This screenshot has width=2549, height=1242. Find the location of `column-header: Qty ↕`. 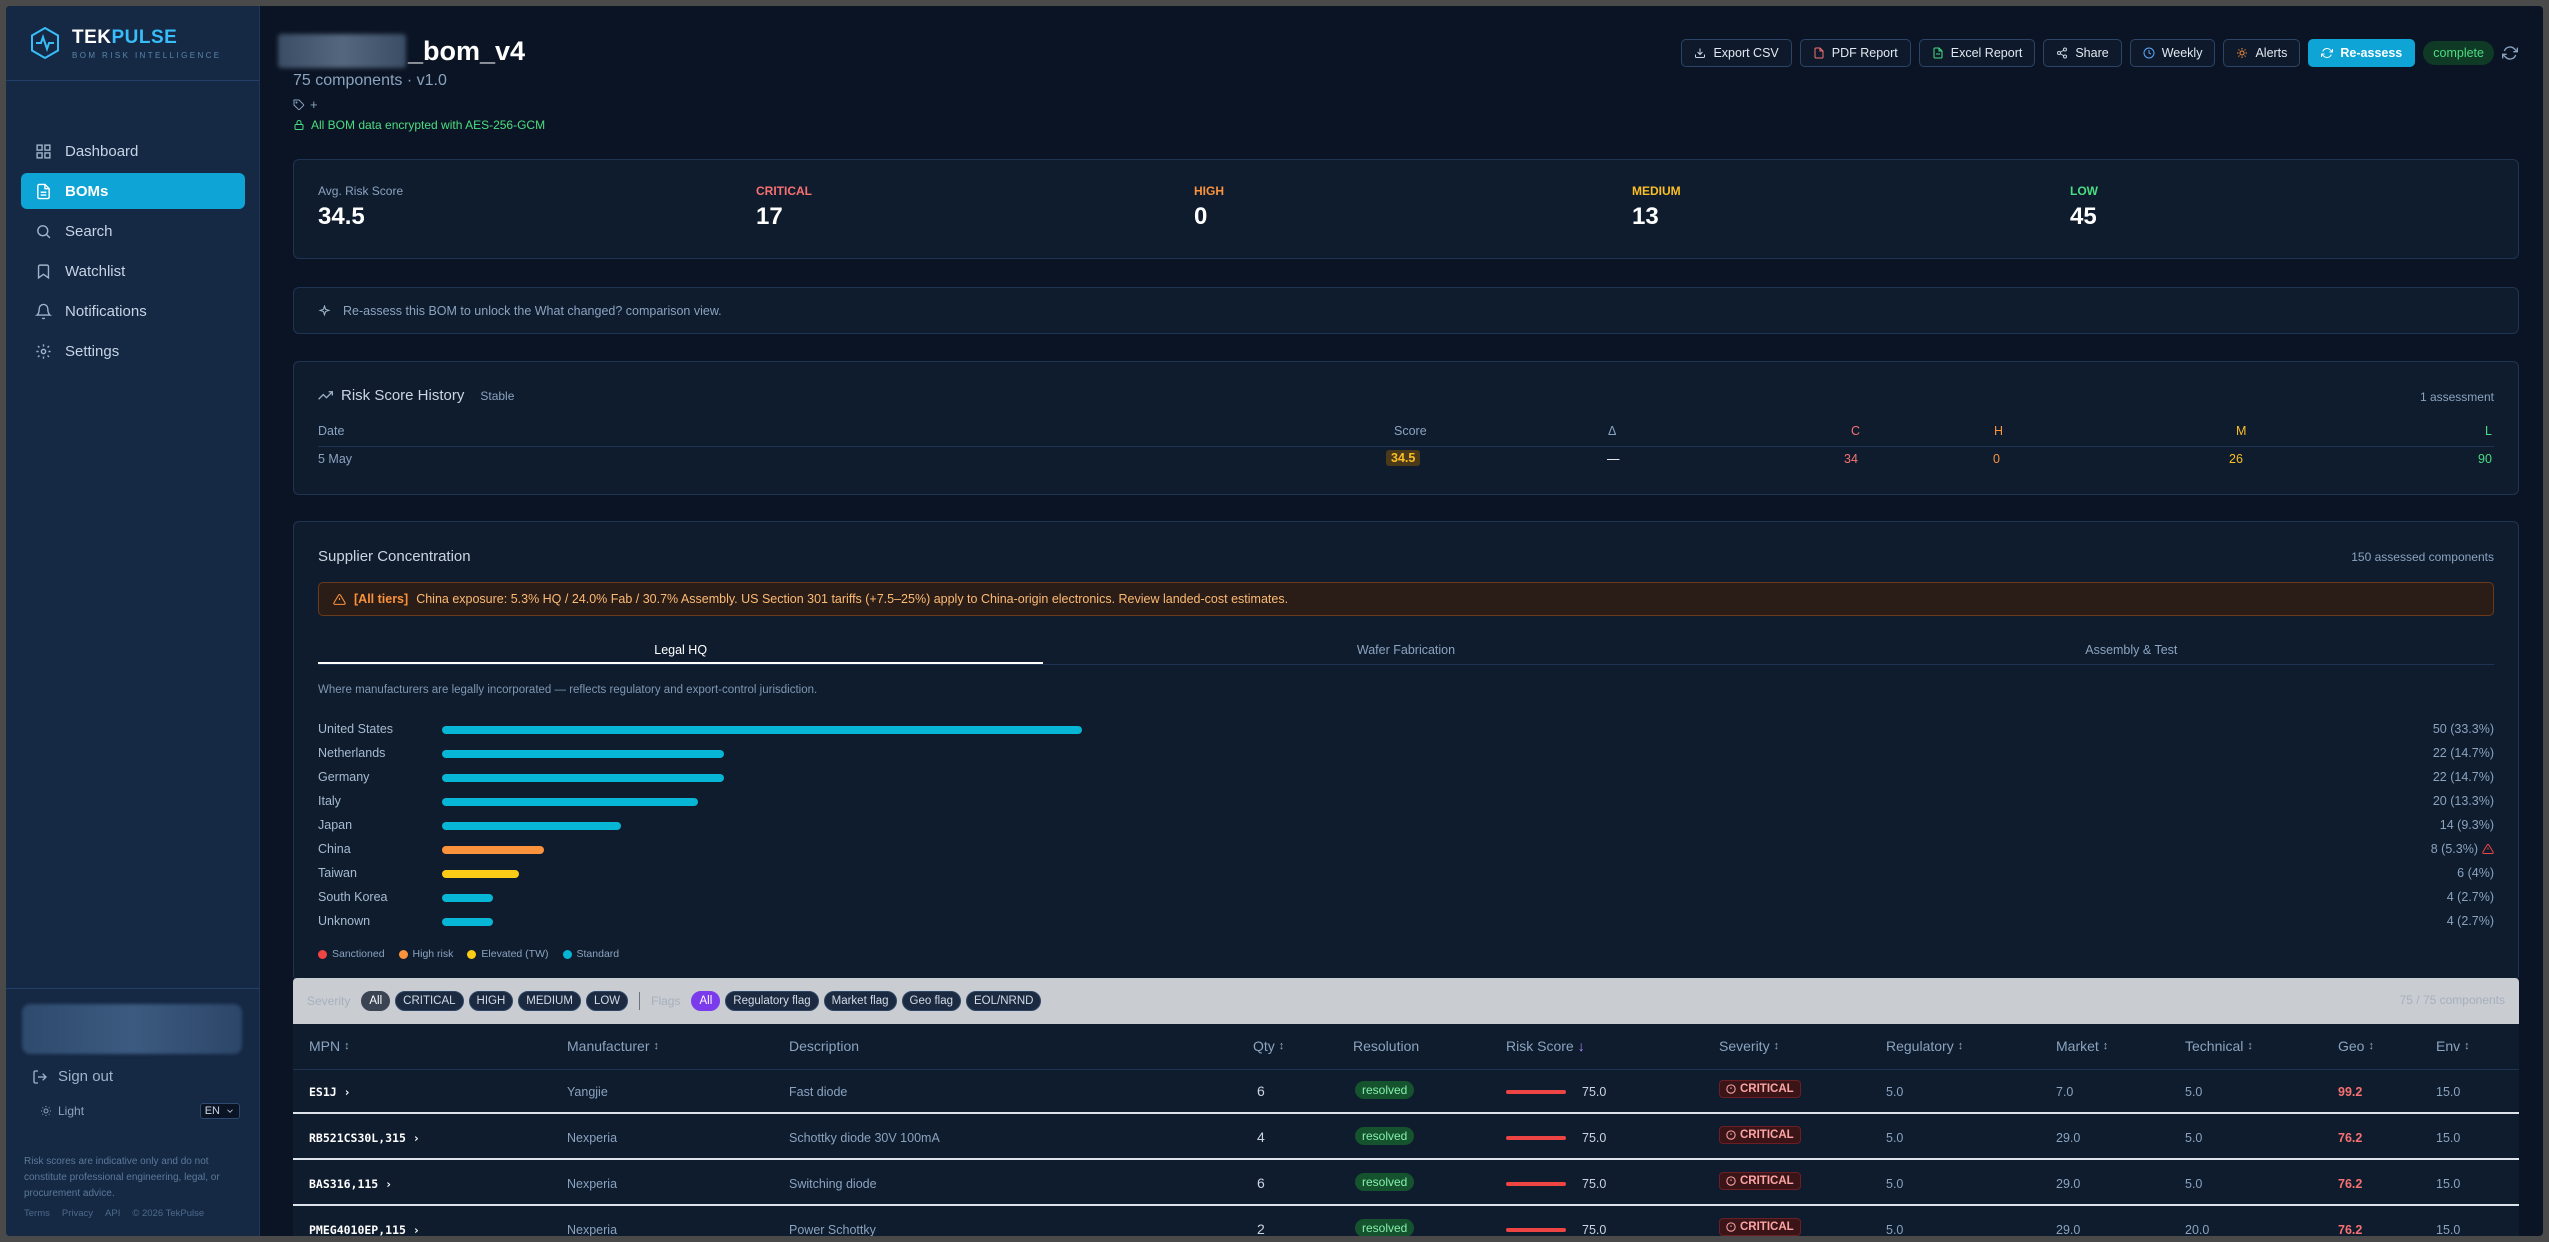

column-header: Qty ↕ is located at coordinates (1268, 1046).